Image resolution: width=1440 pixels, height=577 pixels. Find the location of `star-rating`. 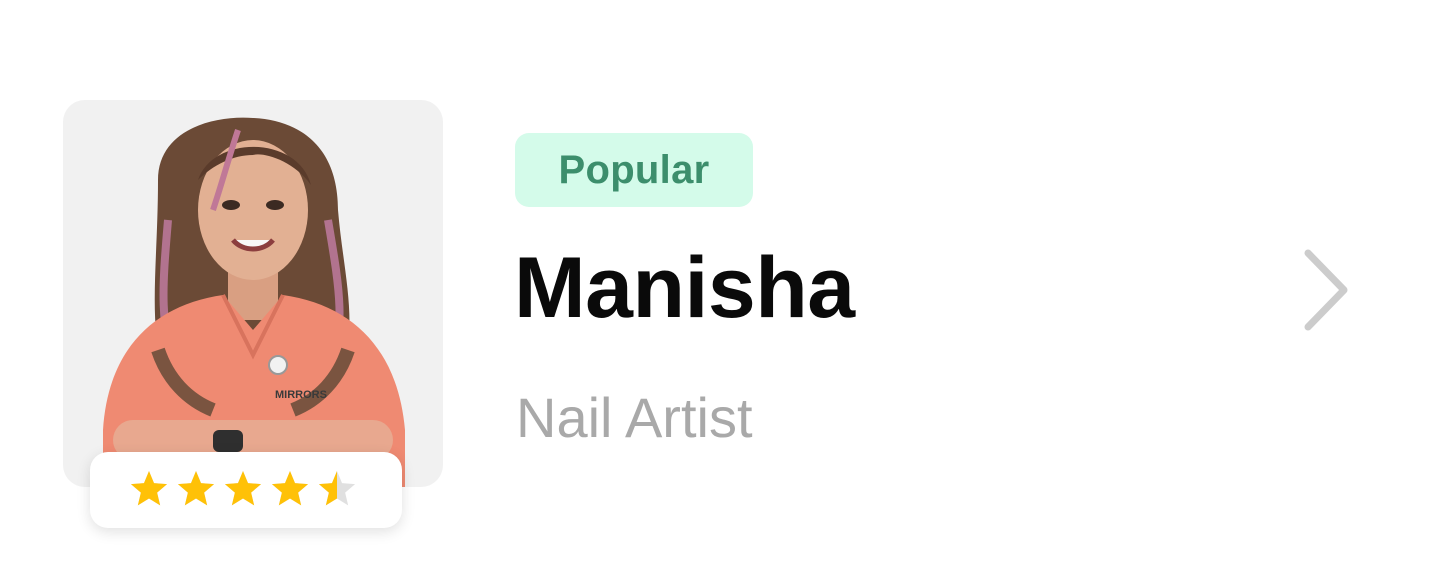

star-rating is located at coordinates (243, 488).